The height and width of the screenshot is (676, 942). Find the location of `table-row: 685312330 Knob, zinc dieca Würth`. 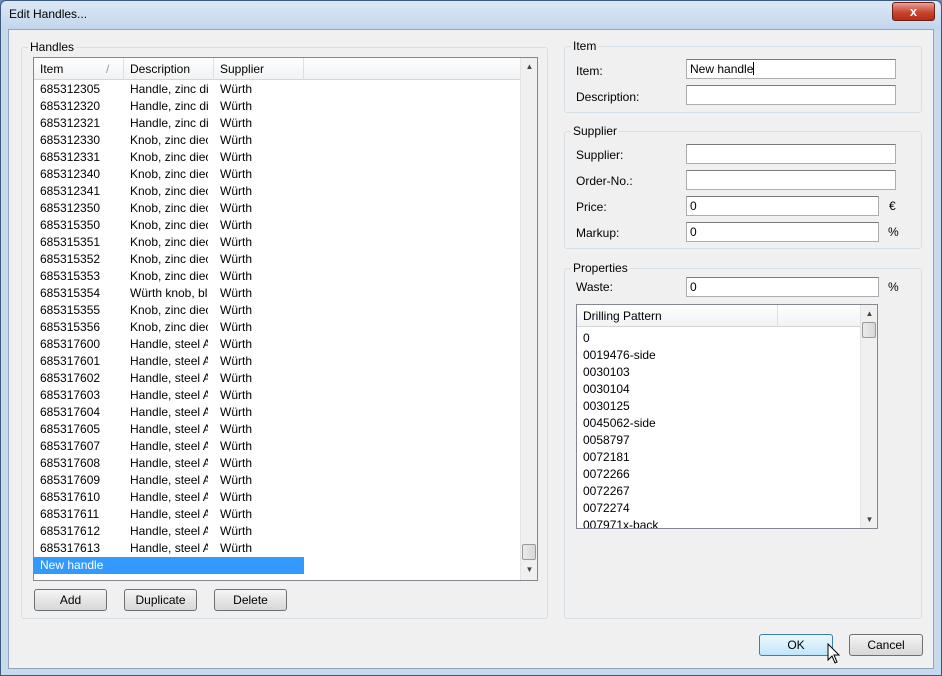

table-row: 685312330 Knob, zinc dieca Würth is located at coordinates (169, 140).